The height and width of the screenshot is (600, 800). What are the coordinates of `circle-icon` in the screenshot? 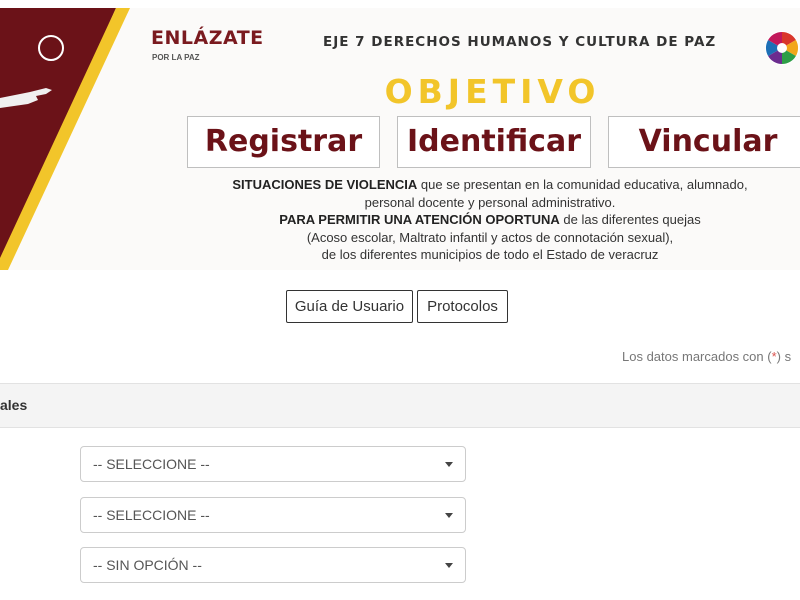 It's located at (51, 48).